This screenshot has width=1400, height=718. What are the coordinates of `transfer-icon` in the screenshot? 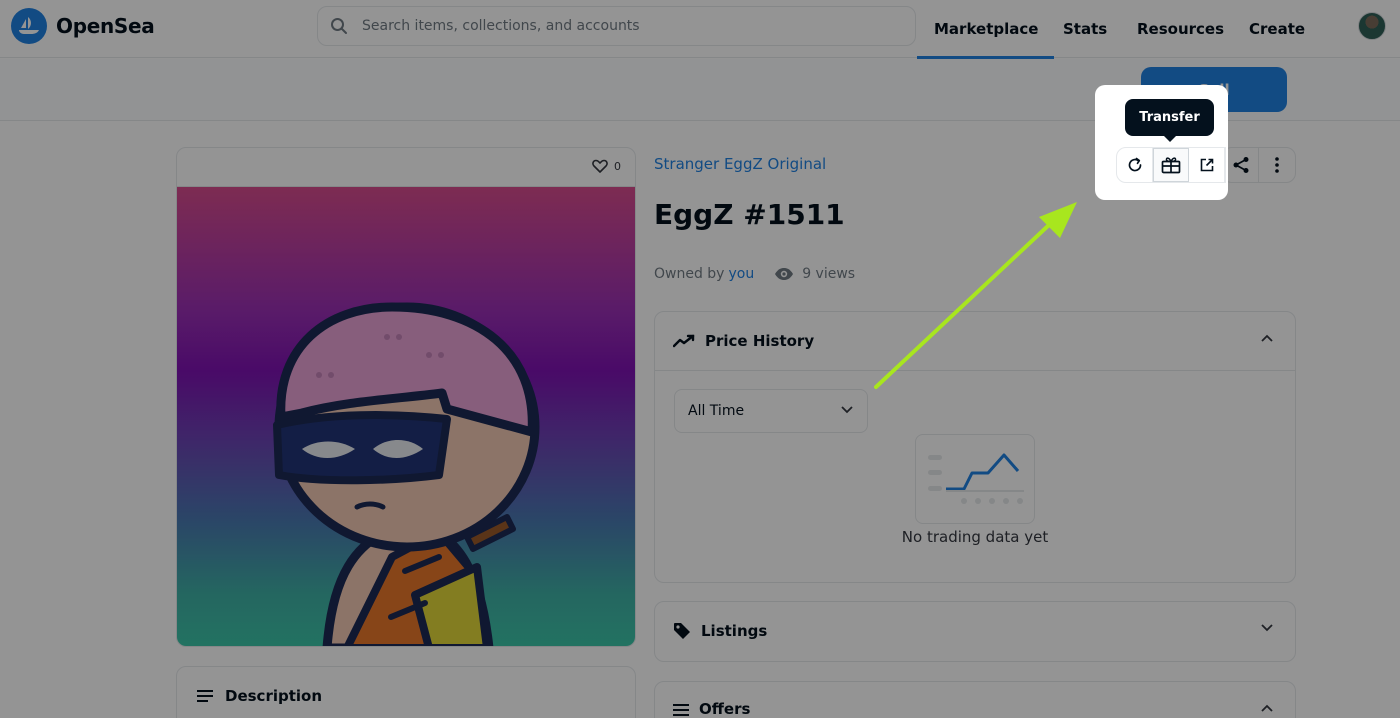 It's located at (1171, 165).